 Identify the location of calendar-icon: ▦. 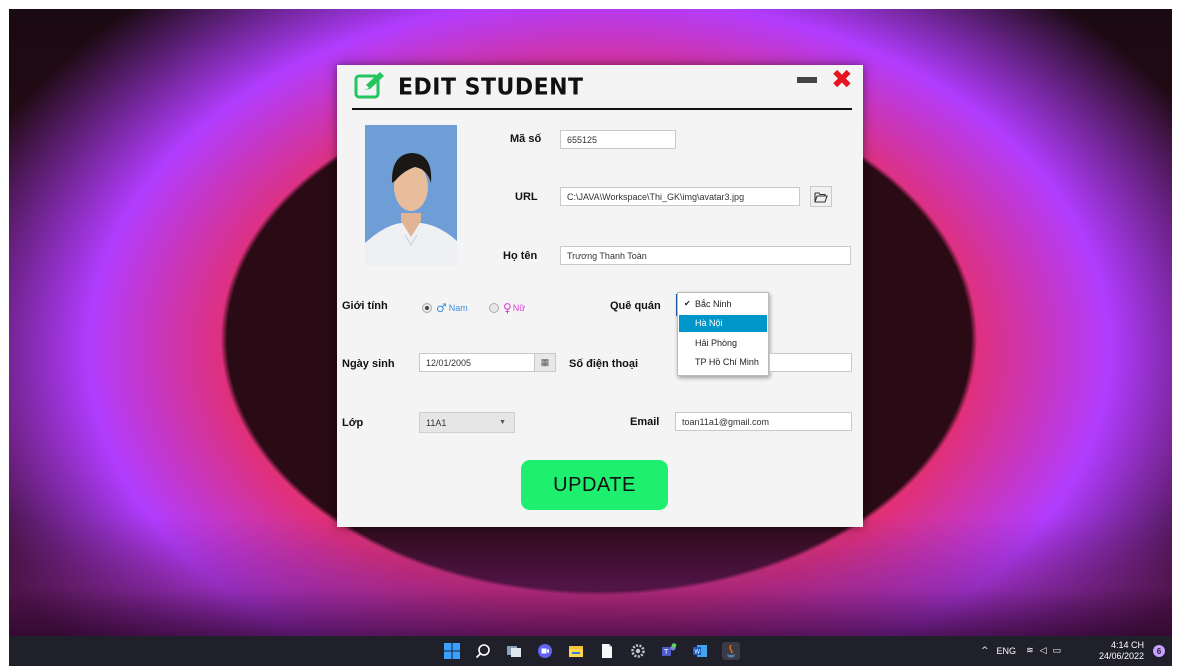
(545, 362).